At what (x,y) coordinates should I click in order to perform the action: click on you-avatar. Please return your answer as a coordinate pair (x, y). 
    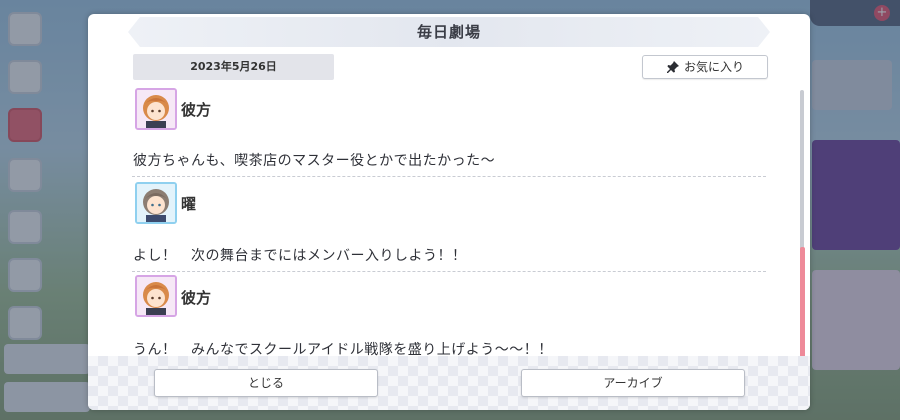
    Looking at the image, I should click on (156, 203).